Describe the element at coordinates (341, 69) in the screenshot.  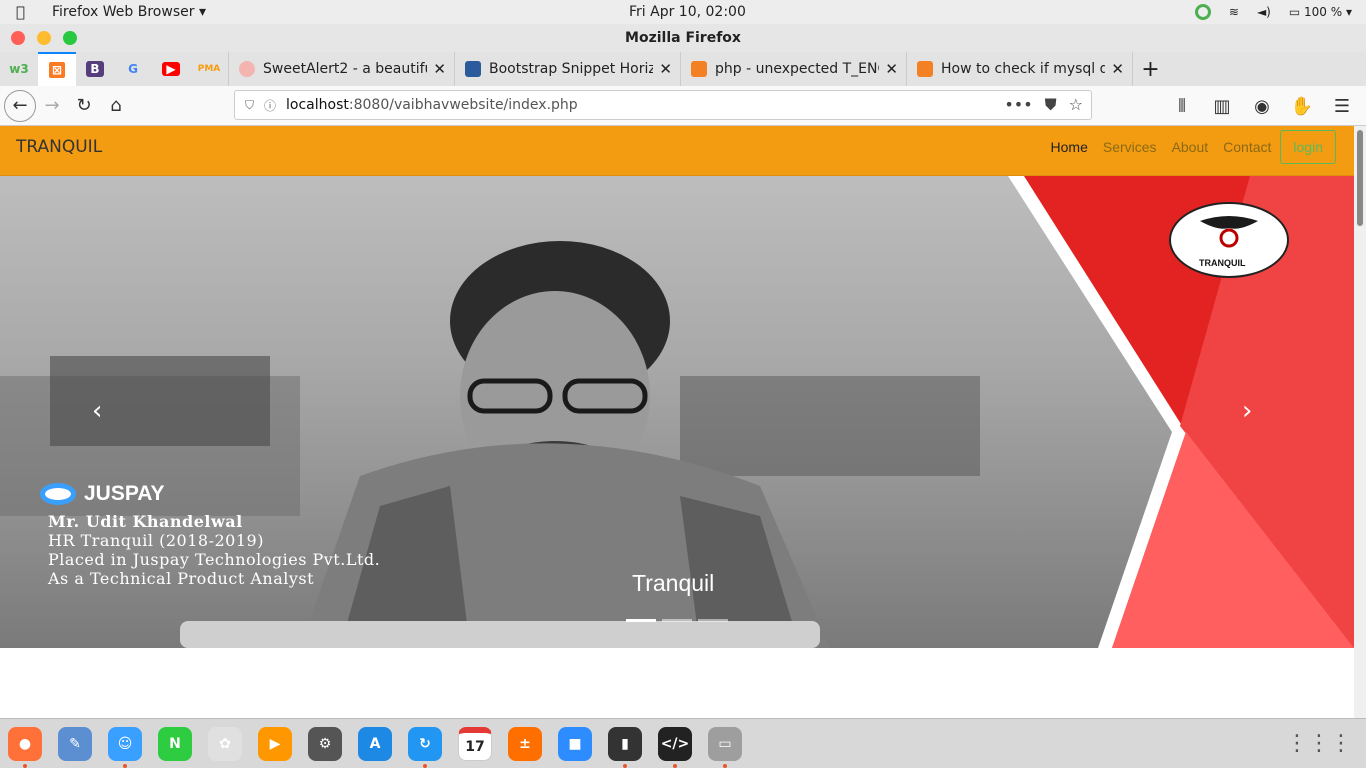
I see `tab-sweetalert: SweetAlert2 - a beautiful ✕` at that location.